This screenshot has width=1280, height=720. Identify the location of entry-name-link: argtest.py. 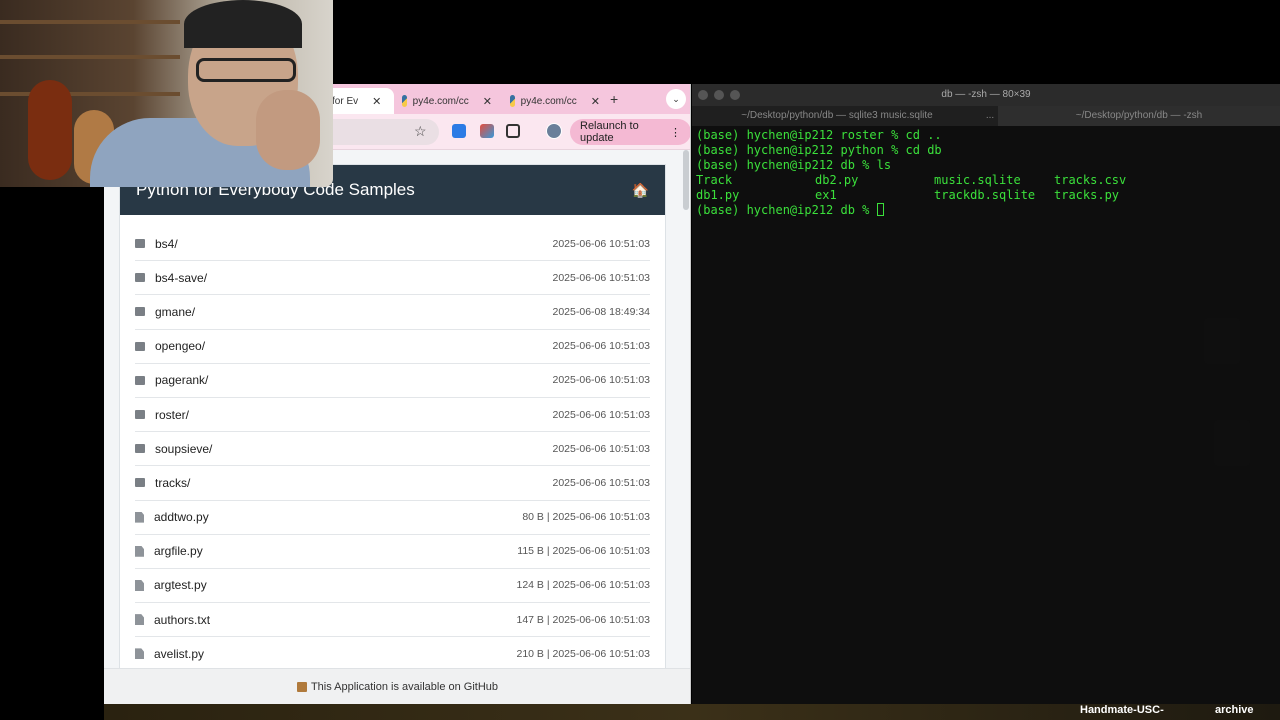
(335, 585).